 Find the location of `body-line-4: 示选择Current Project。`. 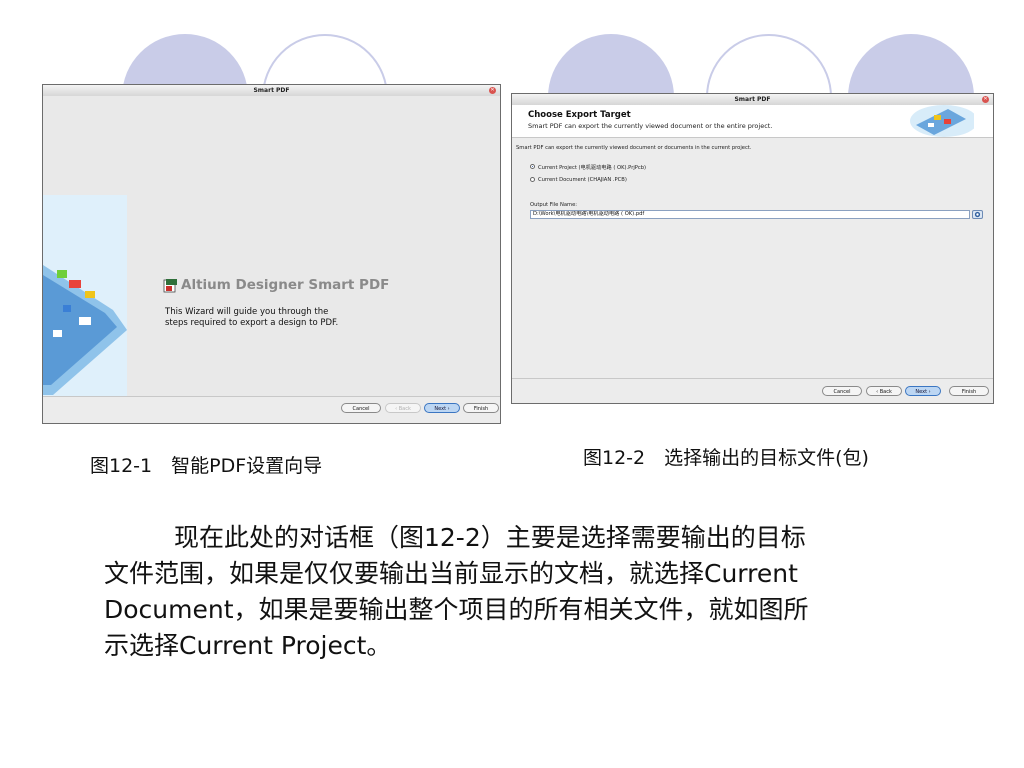

body-line-4: 示选择Current Project。 is located at coordinates (248, 645).